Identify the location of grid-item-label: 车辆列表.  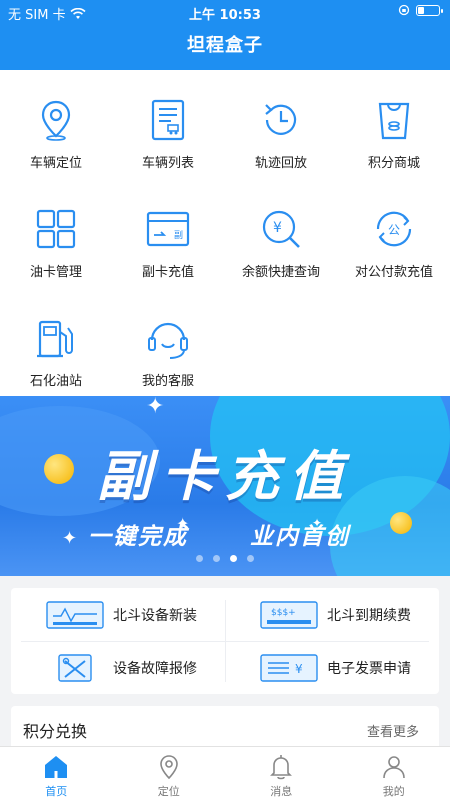
(167, 163).